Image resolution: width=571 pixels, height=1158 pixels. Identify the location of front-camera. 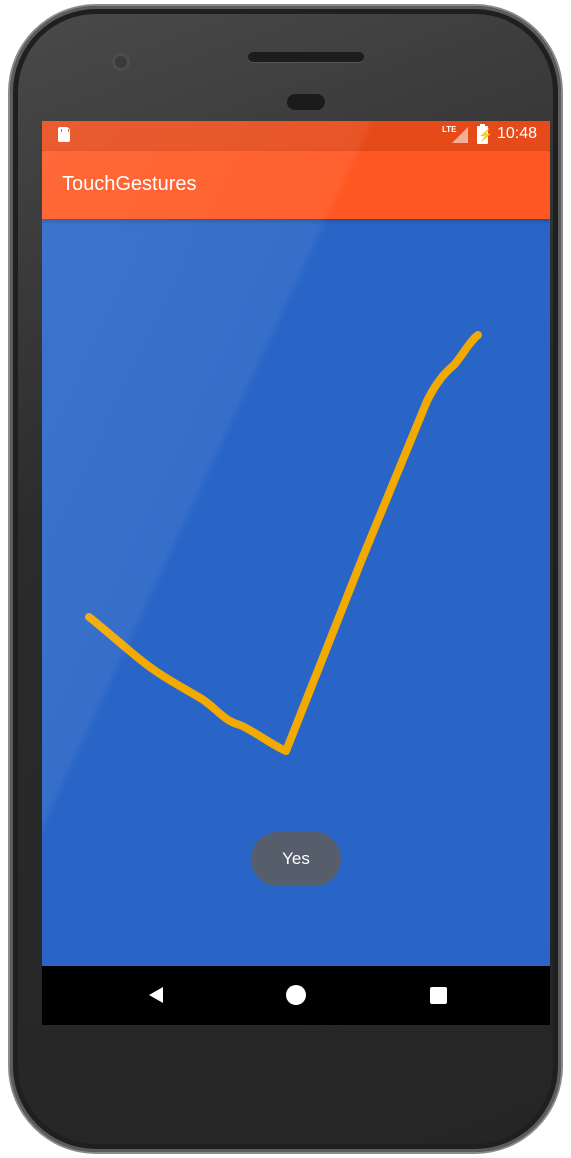
(121, 62).